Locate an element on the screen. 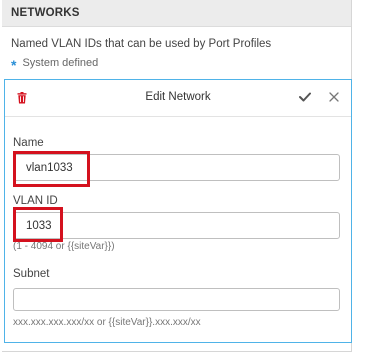 The width and height of the screenshot is (373, 359). subnet-input is located at coordinates (176, 299).